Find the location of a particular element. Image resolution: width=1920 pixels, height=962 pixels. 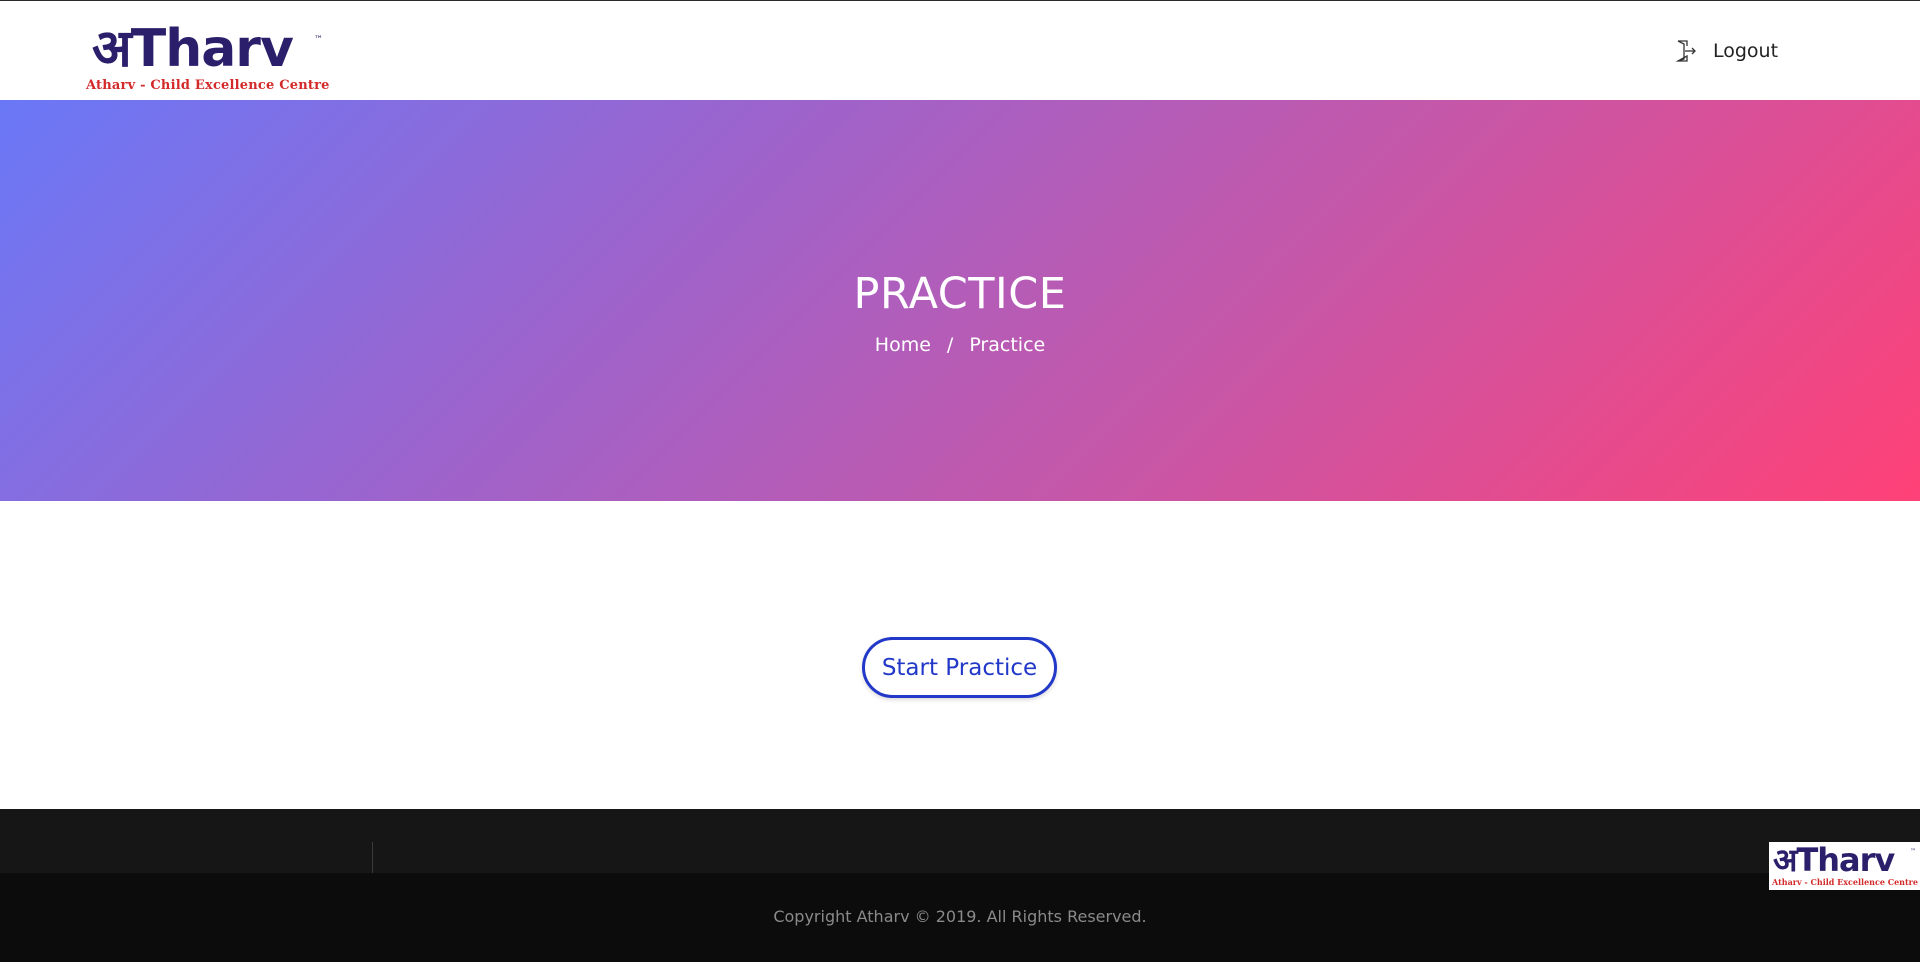

breadcrumb-home-link: Home is located at coordinates (903, 345).